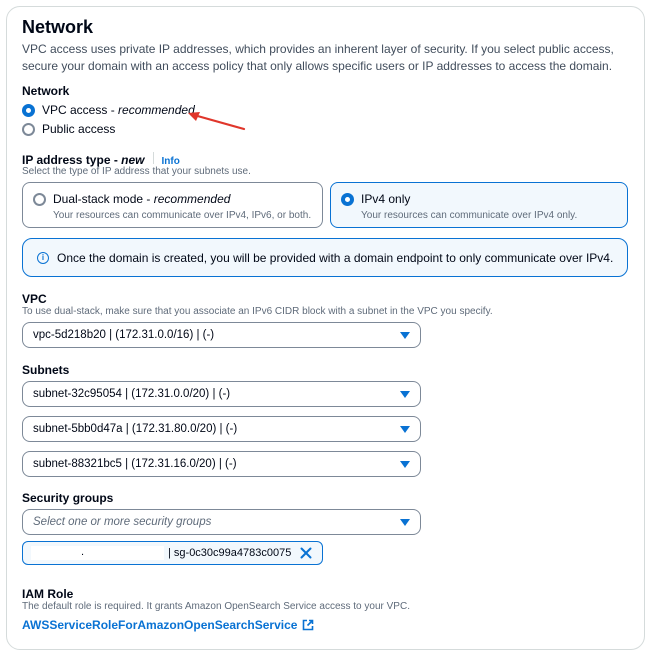 The height and width of the screenshot is (657, 653). I want to click on subnet-select-1: subnet-32c95054 | (172.31.0.0/20) | (-), so click(221, 394).